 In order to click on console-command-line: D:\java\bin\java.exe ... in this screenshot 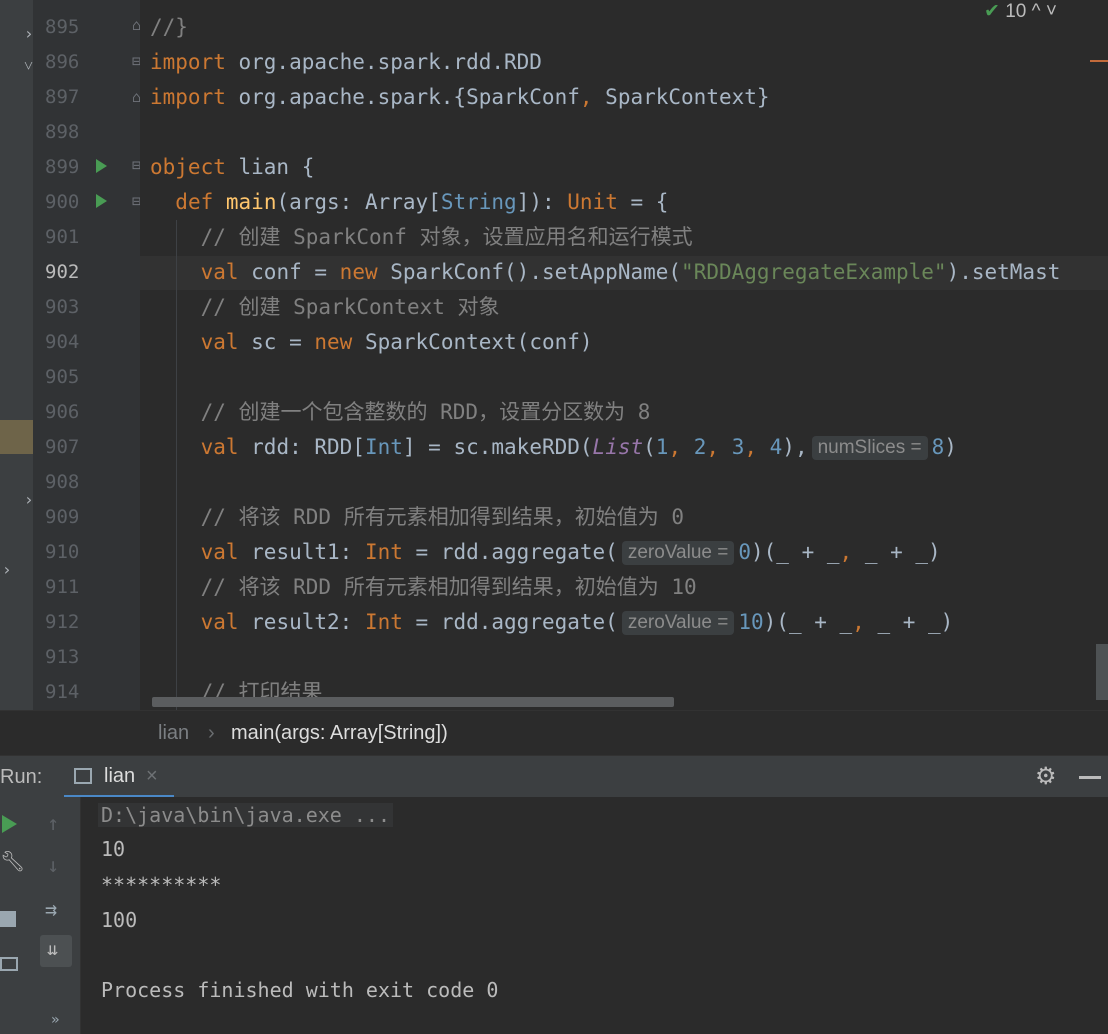, I will do `click(245, 815)`.